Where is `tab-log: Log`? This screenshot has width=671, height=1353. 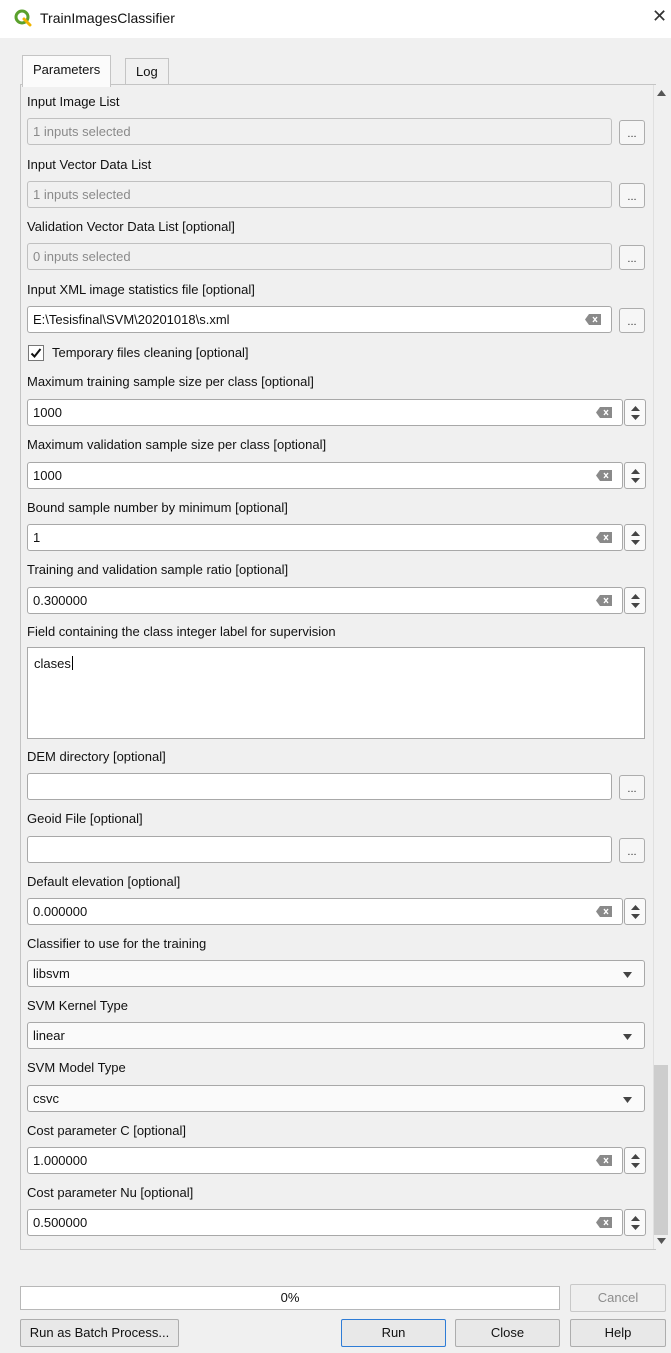 tab-log: Log is located at coordinates (147, 71).